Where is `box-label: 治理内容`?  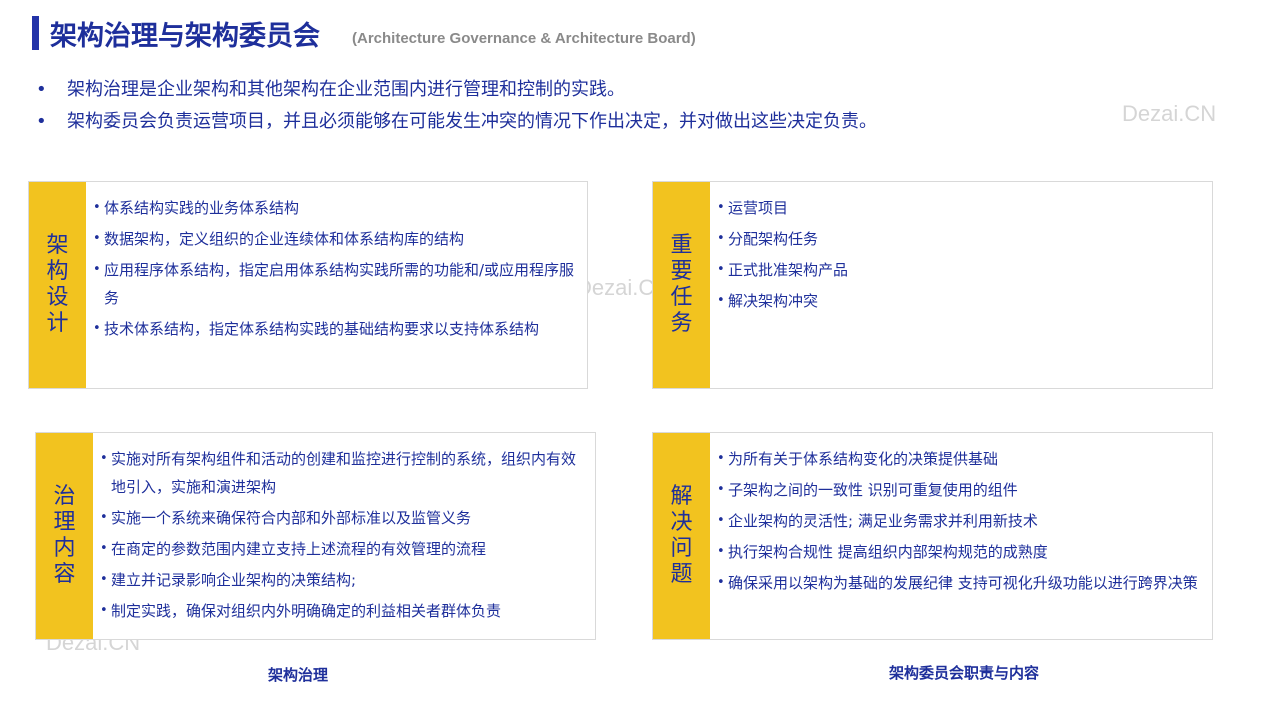 box-label: 治理内容 is located at coordinates (64, 536).